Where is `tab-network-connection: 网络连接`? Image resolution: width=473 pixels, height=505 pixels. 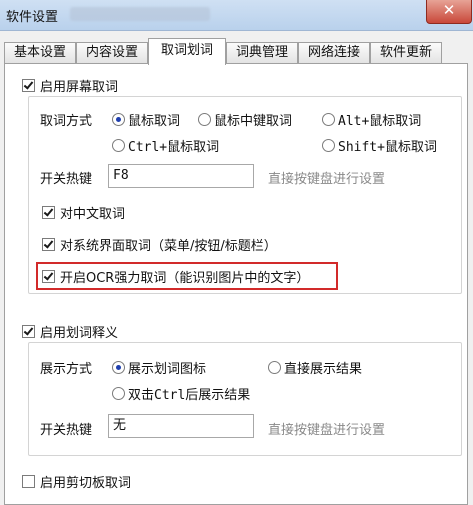 tab-network-connection: 网络连接 is located at coordinates (334, 52).